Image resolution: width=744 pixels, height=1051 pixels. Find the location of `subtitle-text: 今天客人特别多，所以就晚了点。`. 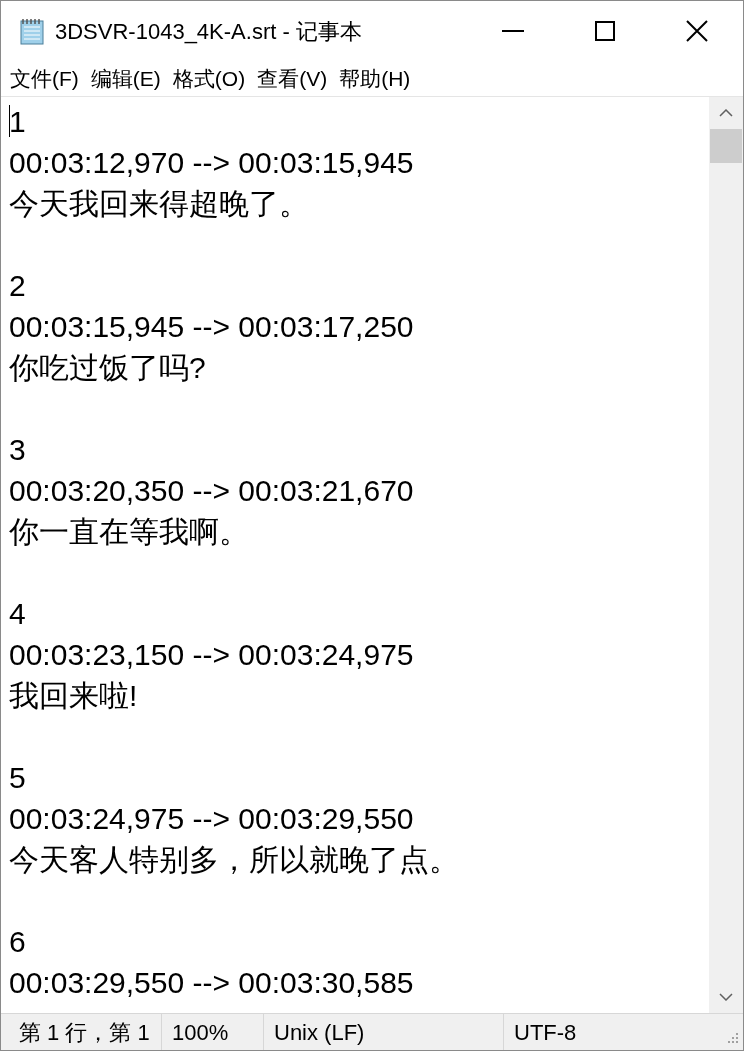

subtitle-text: 今天客人特别多，所以就晚了点。 is located at coordinates (234, 860).